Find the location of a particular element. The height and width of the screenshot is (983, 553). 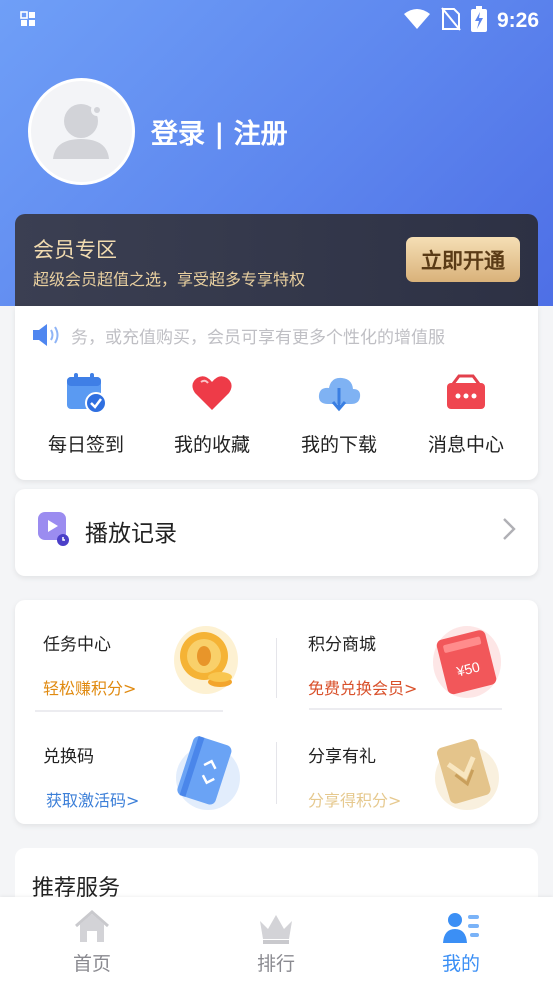

play-history-icon is located at coordinates (54, 531).